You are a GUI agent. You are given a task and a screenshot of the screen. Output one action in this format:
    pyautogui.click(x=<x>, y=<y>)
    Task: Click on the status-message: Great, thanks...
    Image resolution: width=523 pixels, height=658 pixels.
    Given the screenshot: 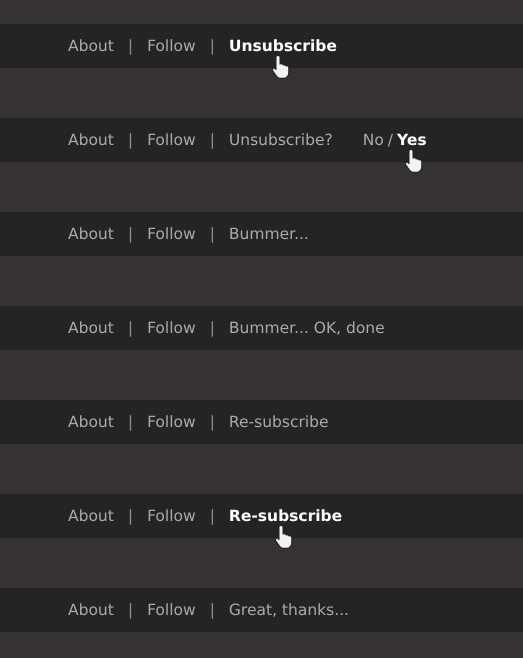 What is the action you would take?
    pyautogui.click(x=288, y=610)
    